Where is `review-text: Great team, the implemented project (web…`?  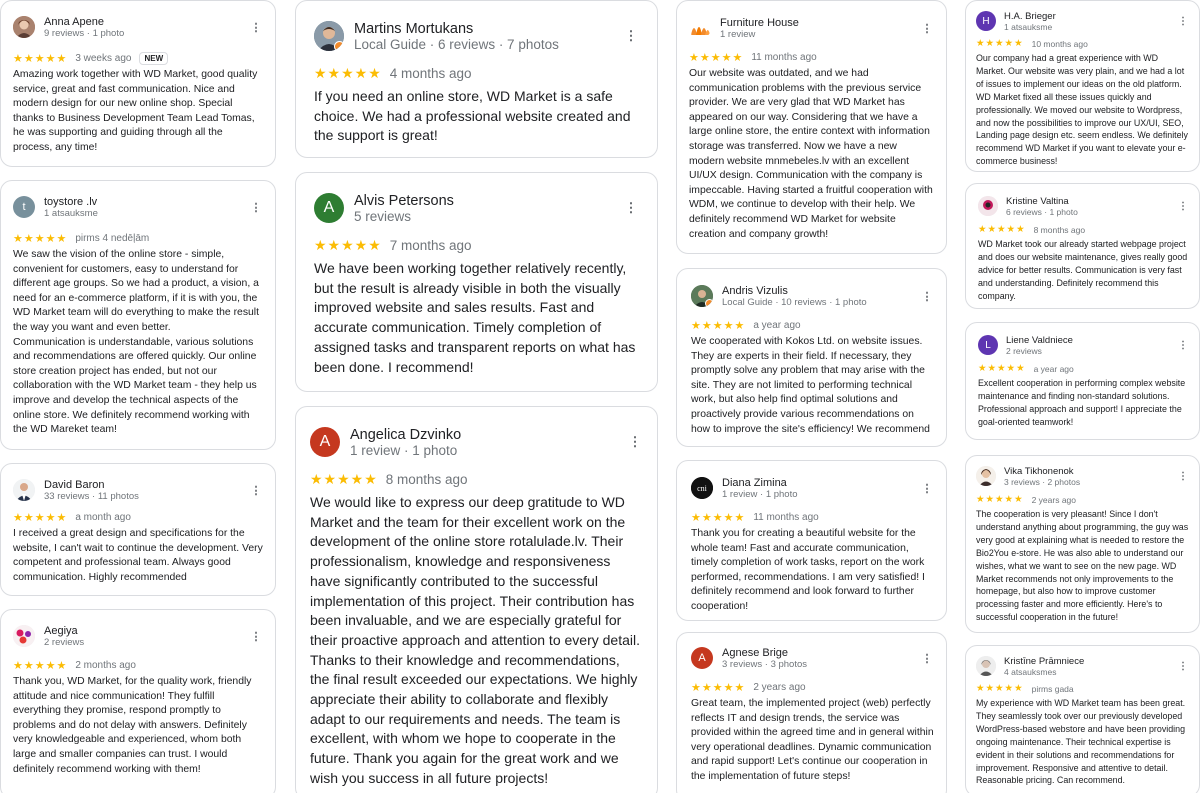
review-text: Great team, the implemented project (web… is located at coordinates (812, 740).